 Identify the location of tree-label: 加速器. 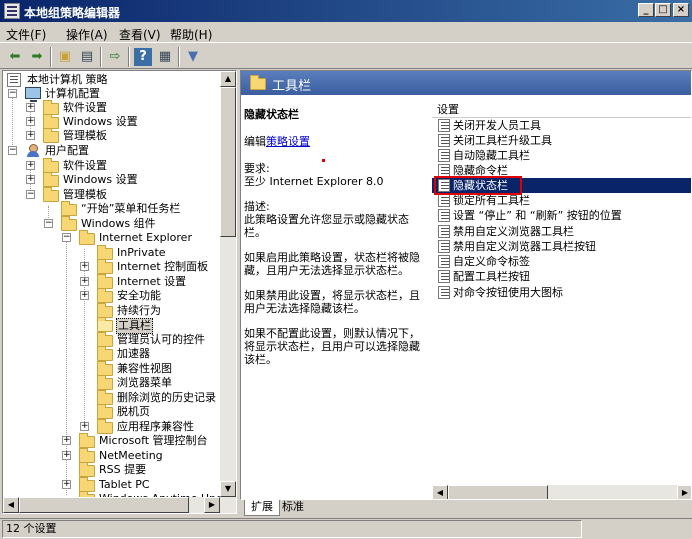
(133, 353).